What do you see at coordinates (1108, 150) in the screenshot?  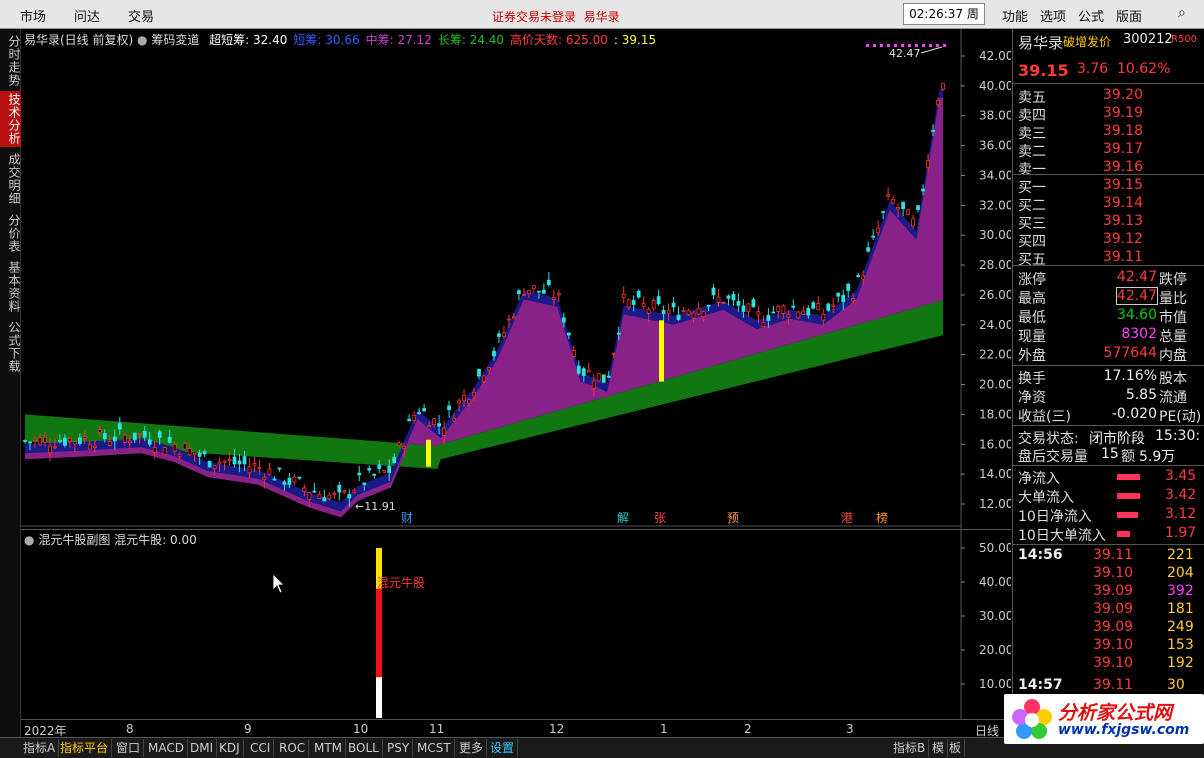 I see `ask-row: 卖二 39.17` at bounding box center [1108, 150].